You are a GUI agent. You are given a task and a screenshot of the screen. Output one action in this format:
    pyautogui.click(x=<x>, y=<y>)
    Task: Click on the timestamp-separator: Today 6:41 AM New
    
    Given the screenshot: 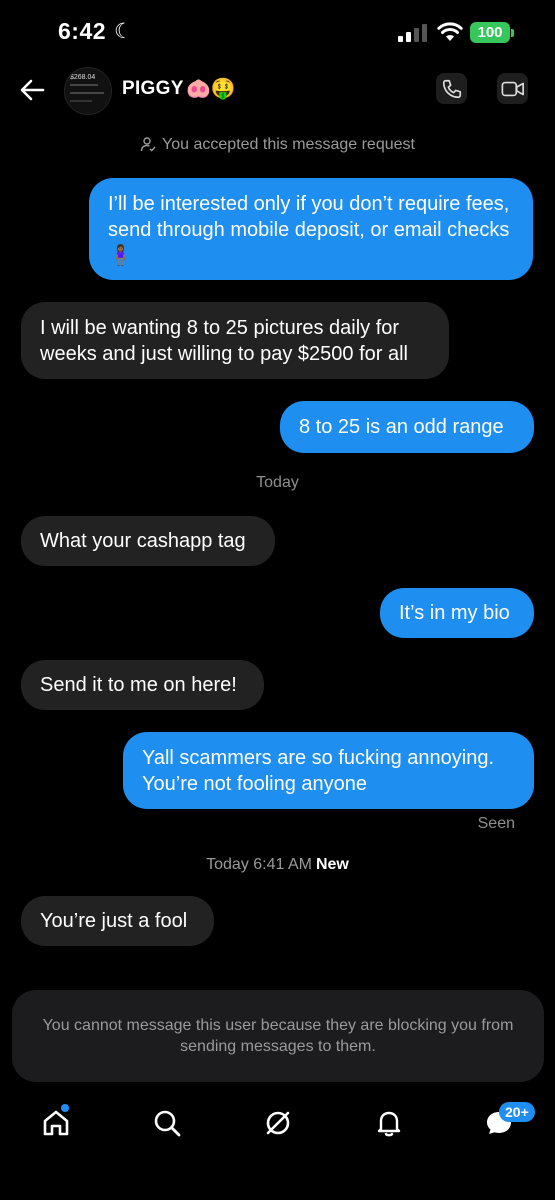 What is the action you would take?
    pyautogui.click(x=277, y=865)
    